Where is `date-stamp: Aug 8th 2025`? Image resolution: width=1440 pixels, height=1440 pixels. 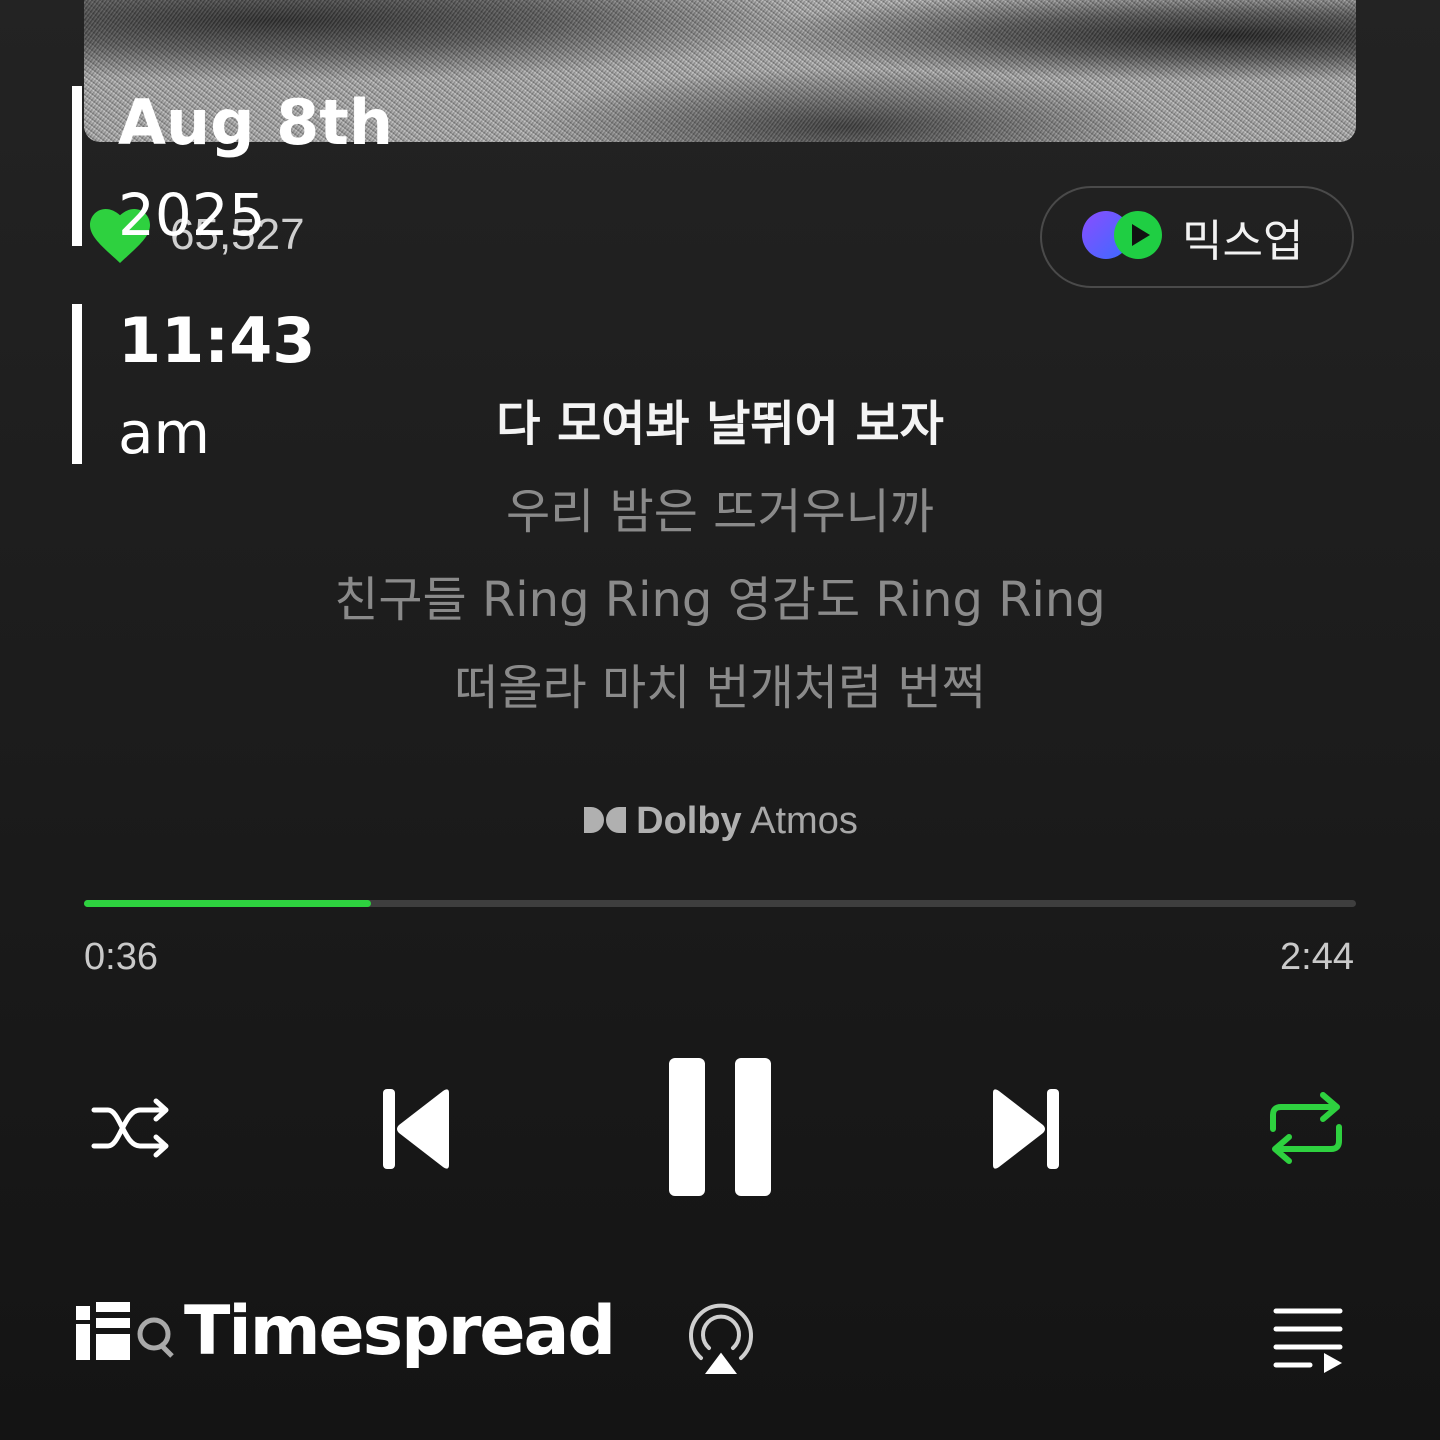
date-stamp: Aug 8th 2025 is located at coordinates (232, 166).